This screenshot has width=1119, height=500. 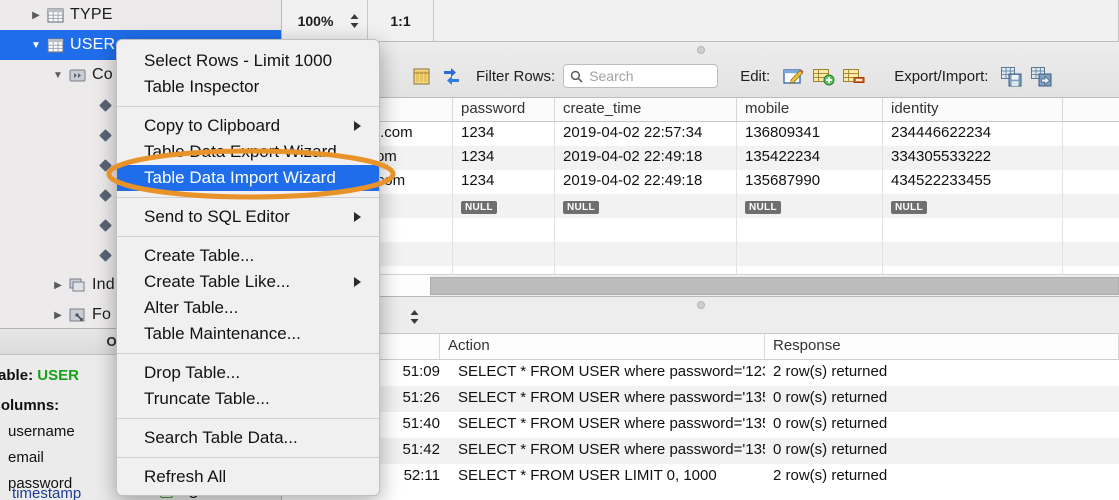 I want to click on result-grid-cell: 136809341, so click(x=810, y=134).